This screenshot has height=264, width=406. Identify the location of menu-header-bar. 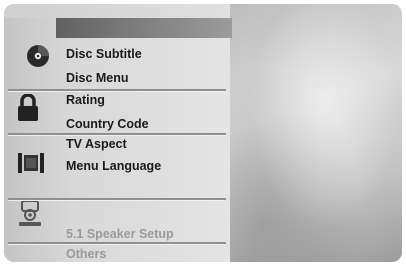
(144, 28).